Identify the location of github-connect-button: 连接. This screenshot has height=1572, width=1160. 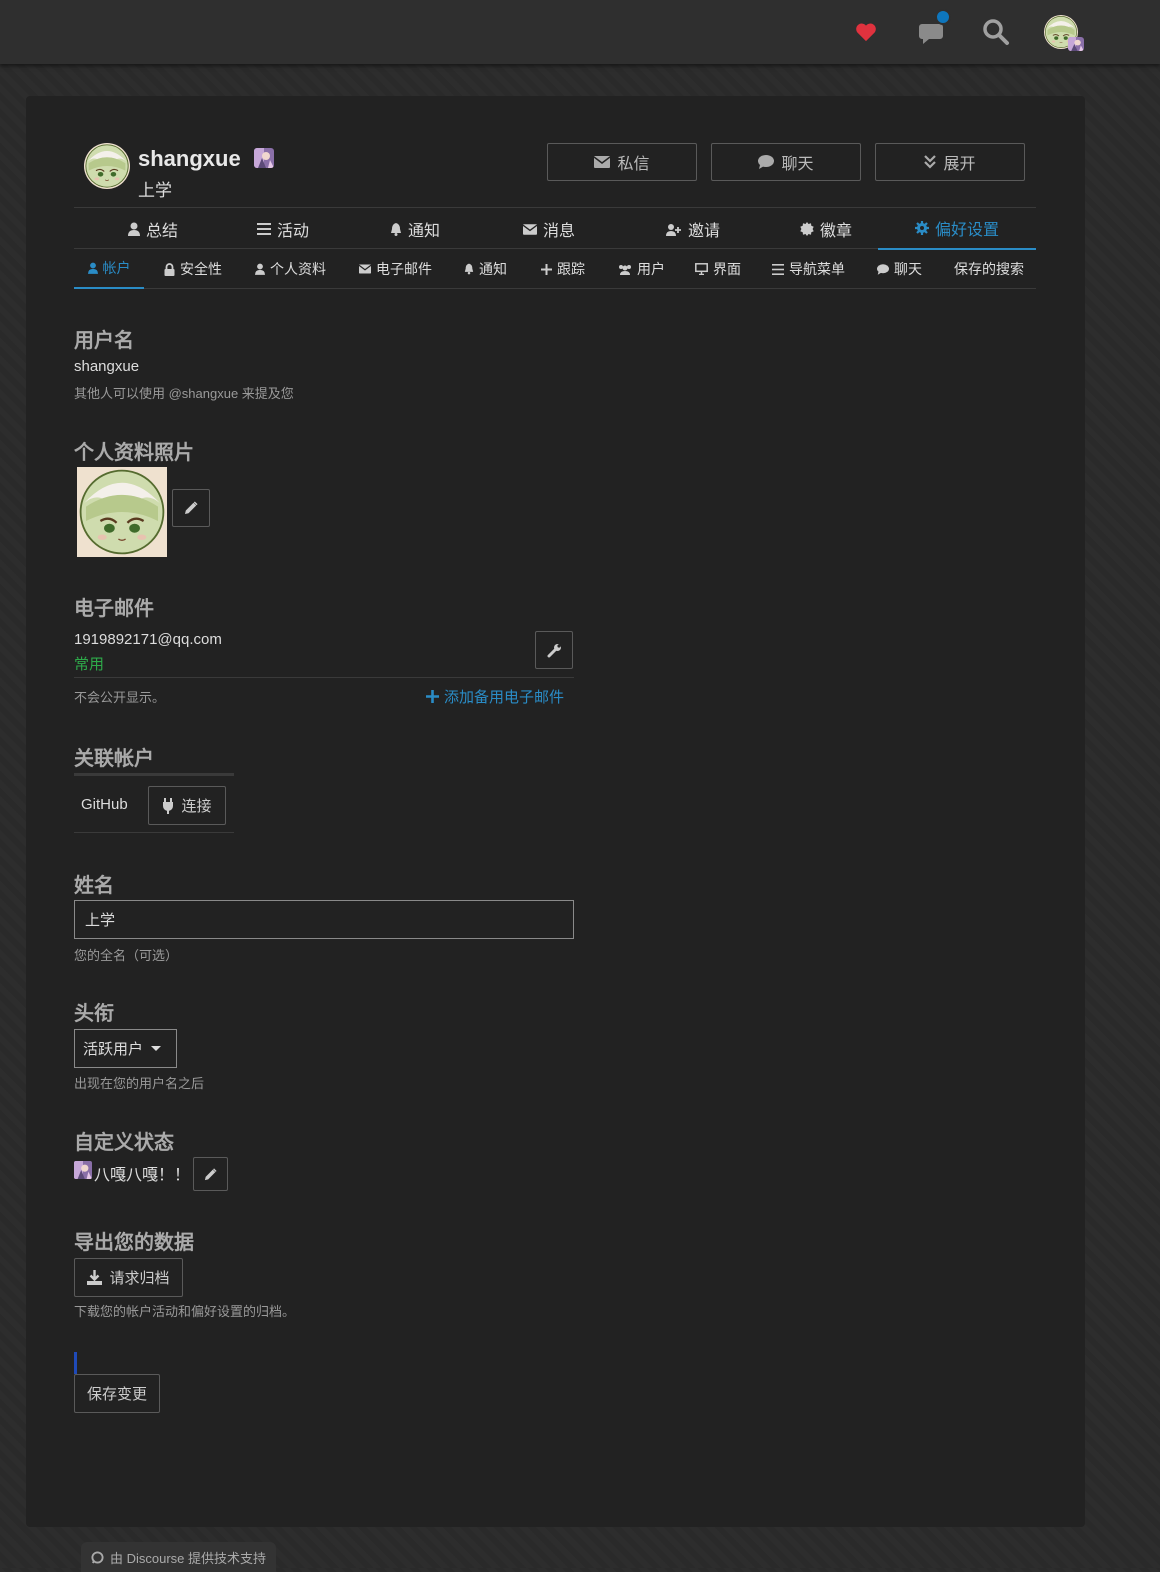
(187, 805).